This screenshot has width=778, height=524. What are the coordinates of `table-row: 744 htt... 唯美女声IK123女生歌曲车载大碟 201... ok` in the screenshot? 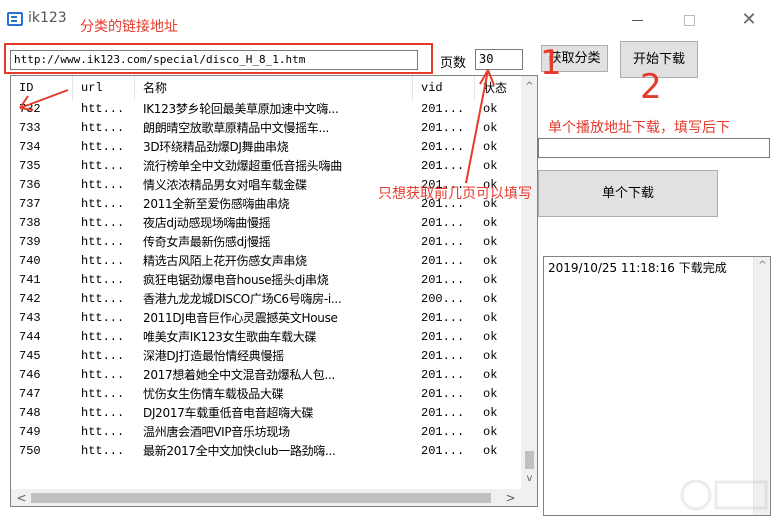 It's located at (266, 337).